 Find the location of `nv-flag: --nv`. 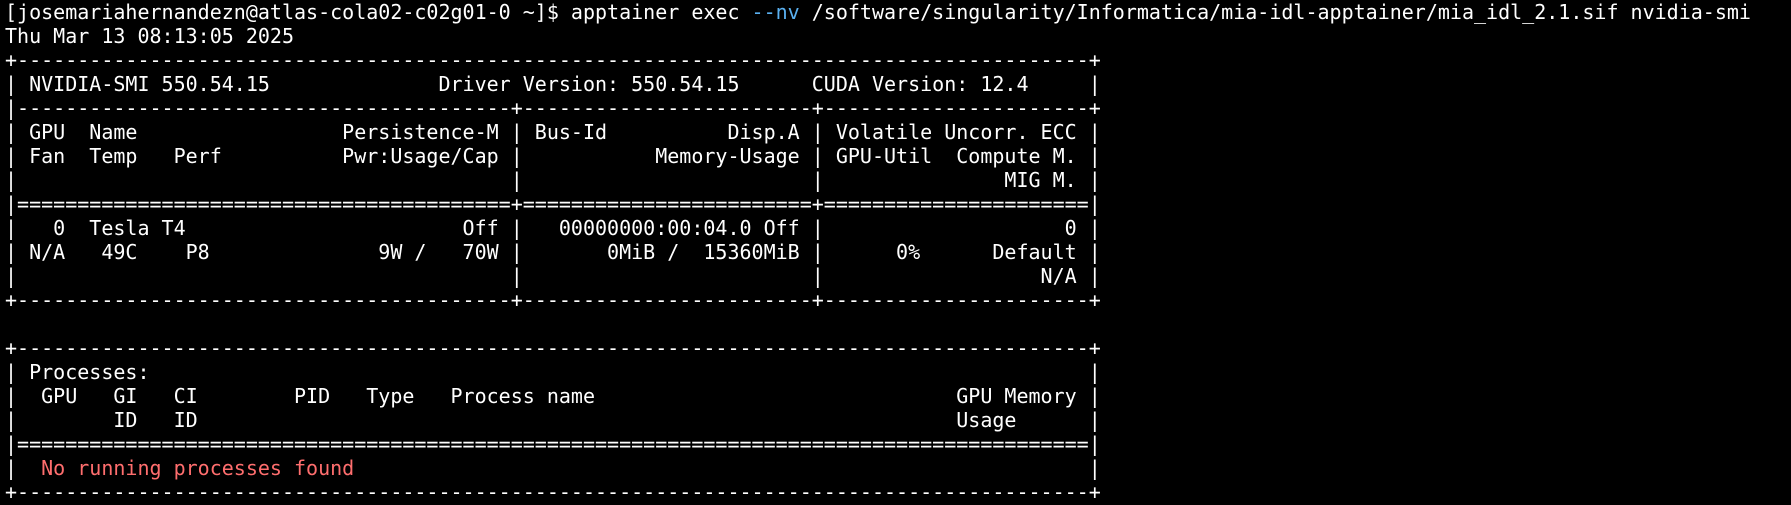

nv-flag: --nv is located at coordinates (775, 12).